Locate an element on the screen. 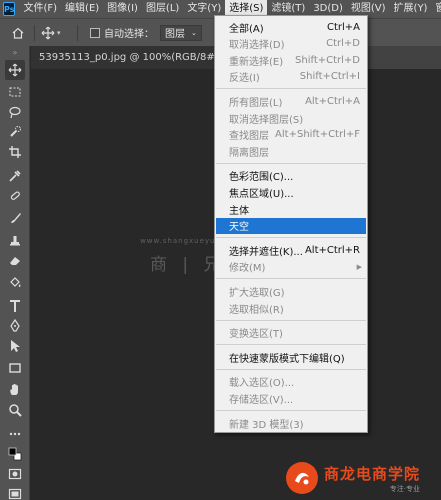 Image resolution: width=441 pixels, height=500 pixels. auto-select-target-value: 图层 is located at coordinates (175, 34).